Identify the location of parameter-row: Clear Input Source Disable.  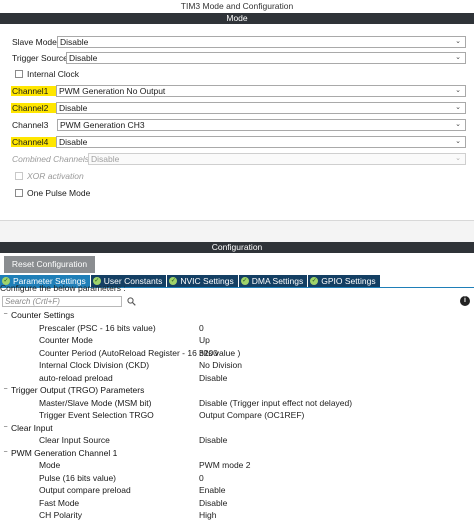
(237, 440).